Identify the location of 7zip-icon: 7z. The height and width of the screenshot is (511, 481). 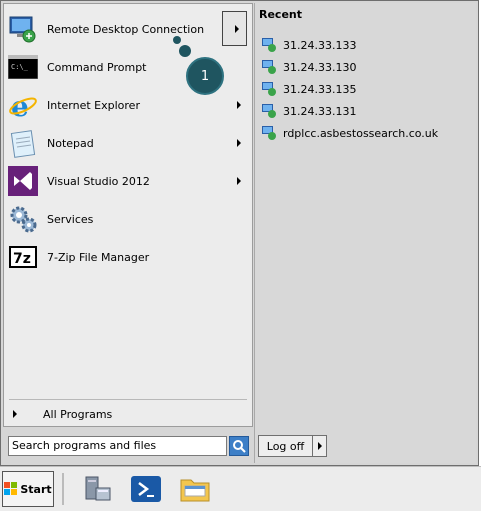
(23, 257).